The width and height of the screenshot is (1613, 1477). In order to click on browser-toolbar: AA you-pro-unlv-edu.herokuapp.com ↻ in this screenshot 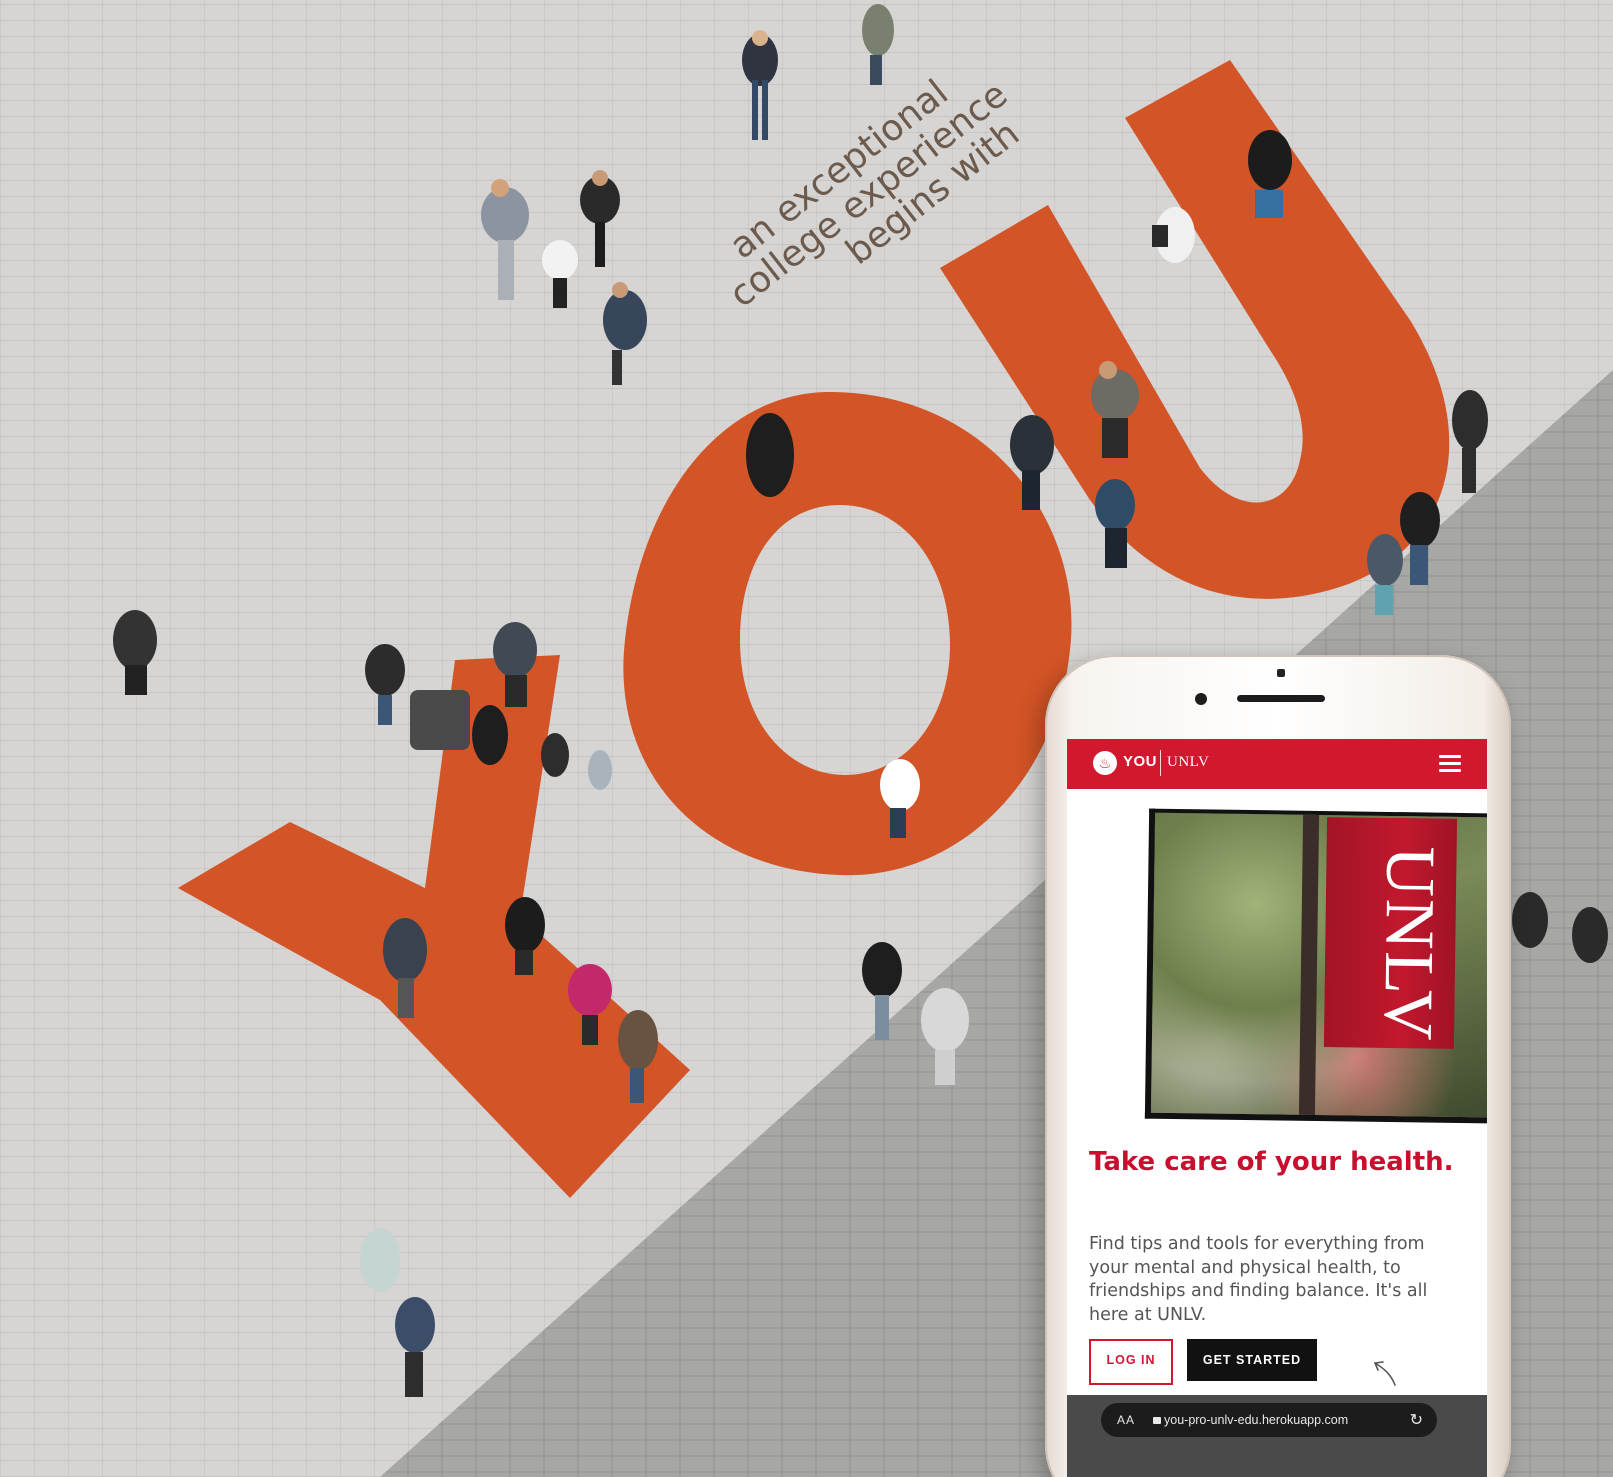, I will do `click(1277, 1436)`.